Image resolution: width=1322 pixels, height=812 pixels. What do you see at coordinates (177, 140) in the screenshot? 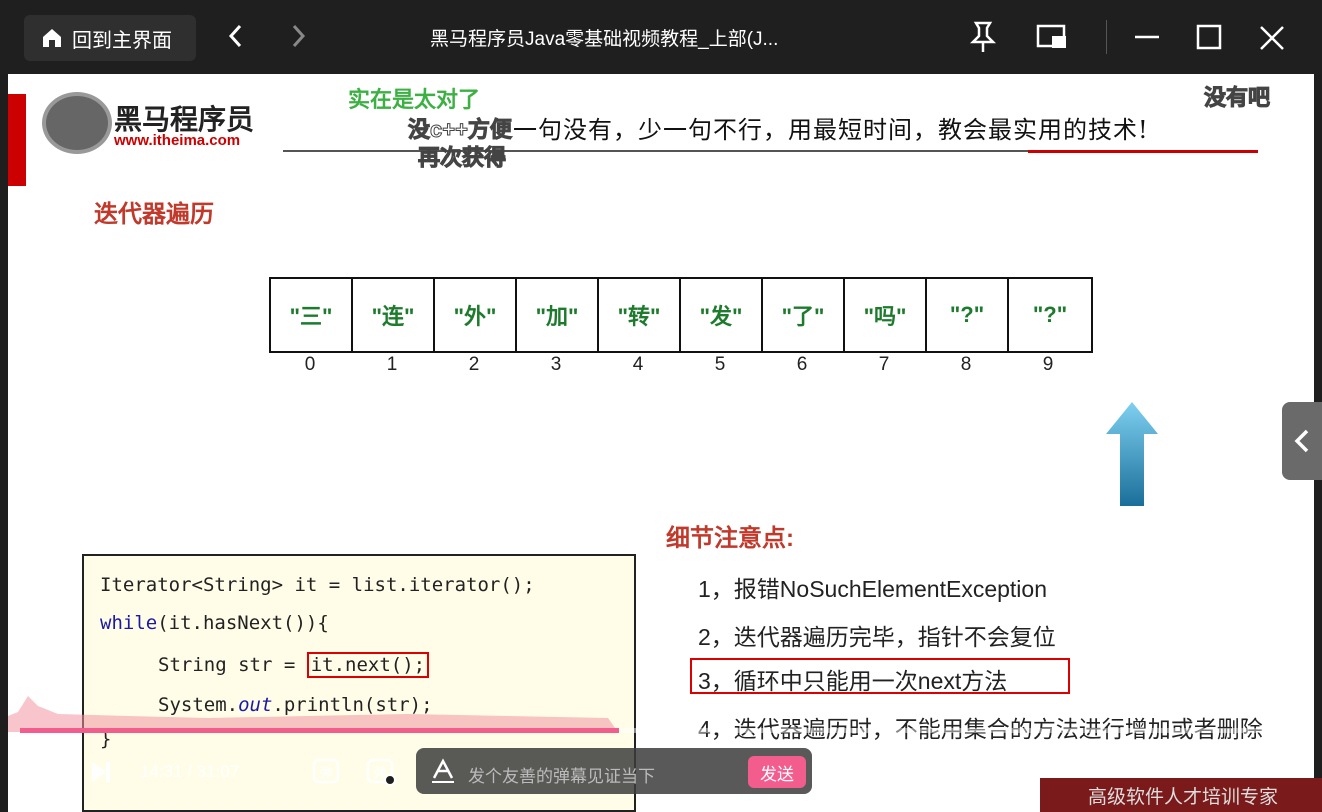
I see `logo-url: www.itheima.com` at bounding box center [177, 140].